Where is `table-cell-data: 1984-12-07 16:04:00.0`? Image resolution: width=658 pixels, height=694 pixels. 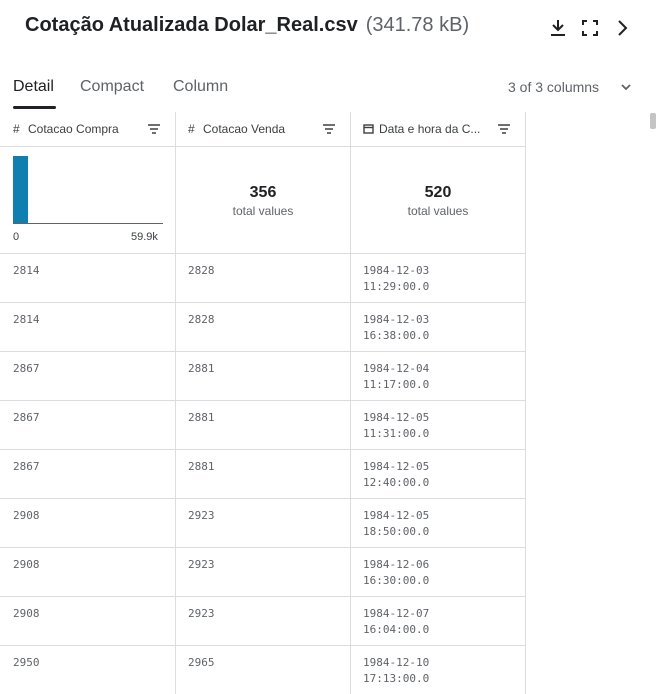
table-cell-data: 1984-12-07 16:04:00.0 is located at coordinates (396, 622).